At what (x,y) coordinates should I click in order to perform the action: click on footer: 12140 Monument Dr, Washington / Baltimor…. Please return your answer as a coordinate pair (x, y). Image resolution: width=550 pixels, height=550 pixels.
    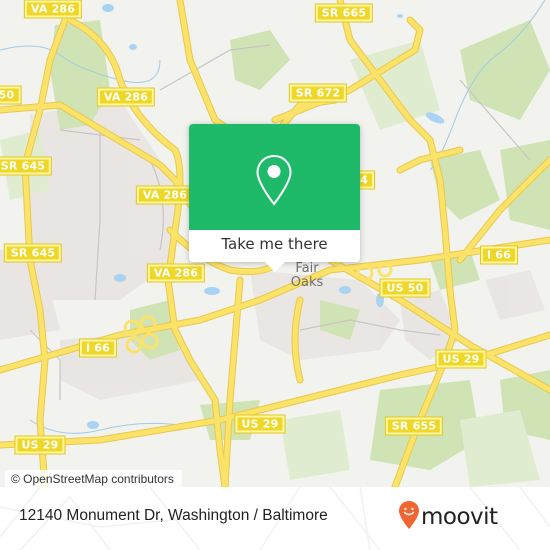
    Looking at the image, I should click on (275, 518).